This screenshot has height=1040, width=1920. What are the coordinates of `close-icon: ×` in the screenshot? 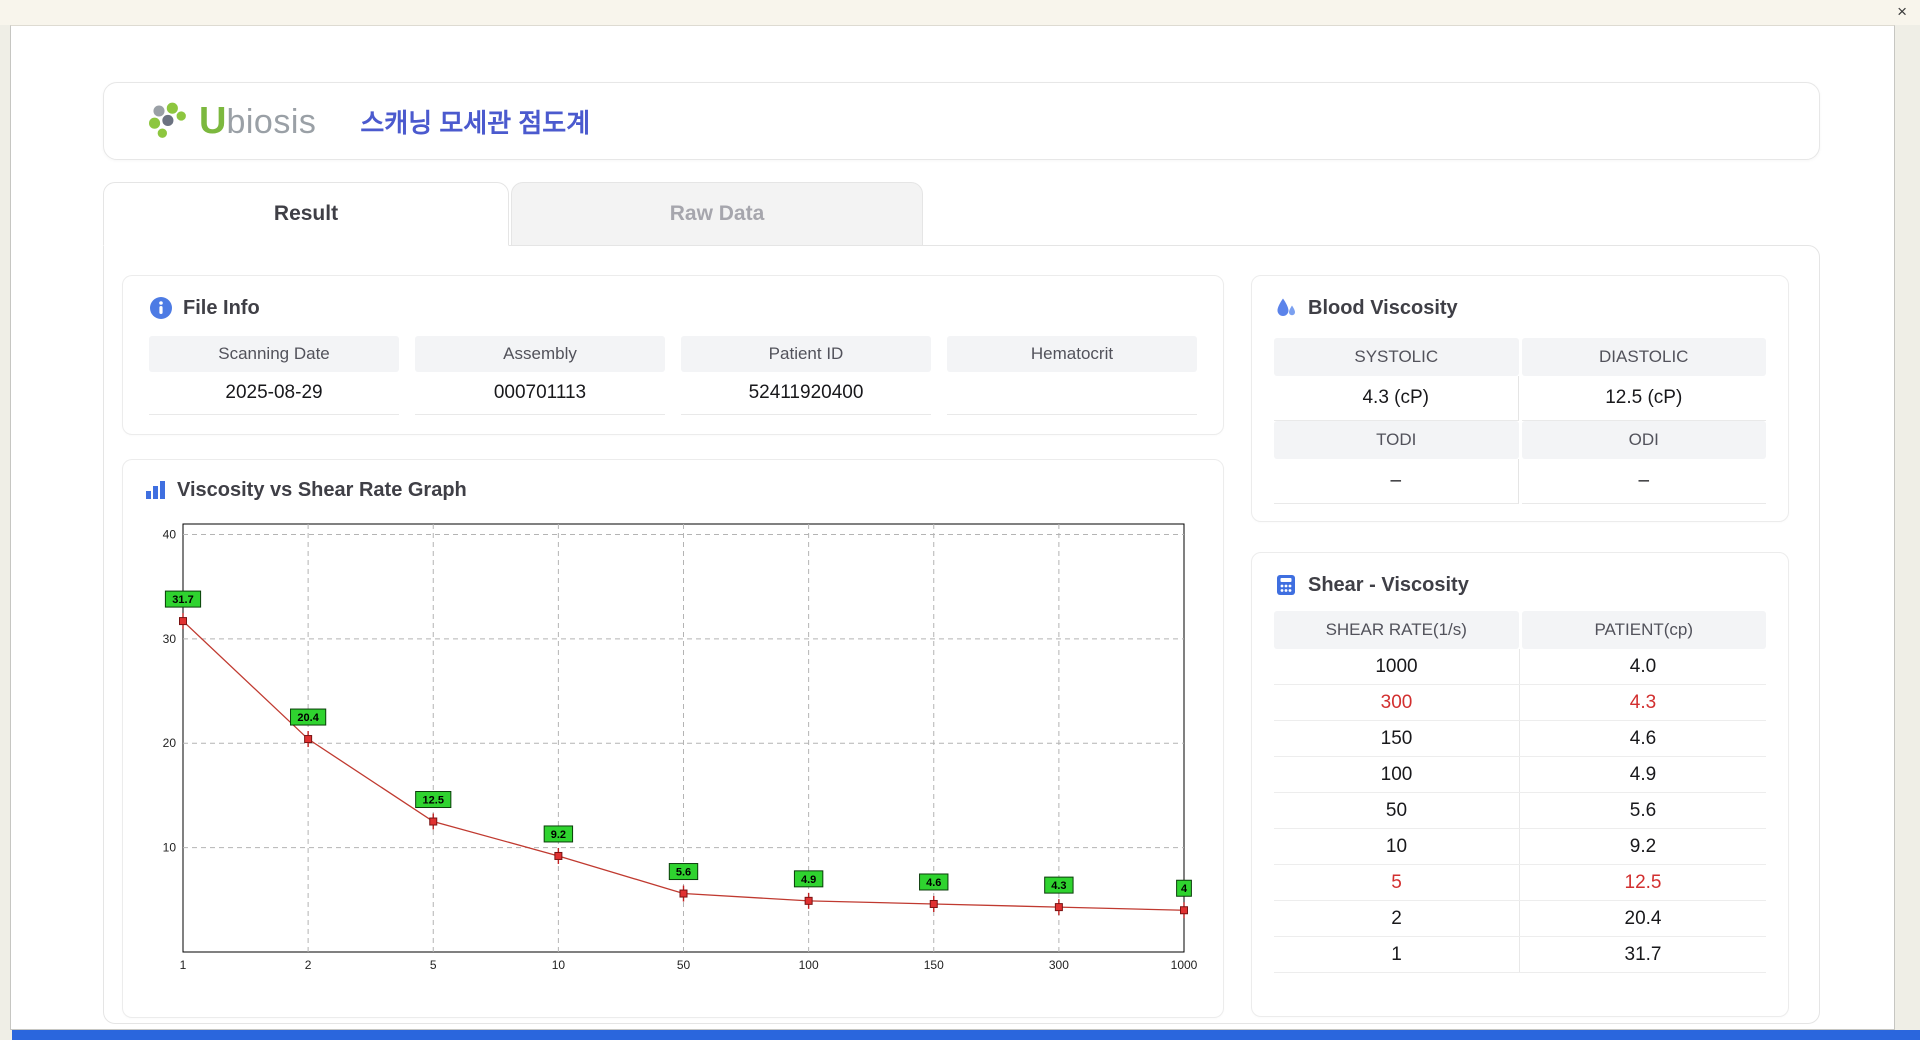 It's located at (1902, 12).